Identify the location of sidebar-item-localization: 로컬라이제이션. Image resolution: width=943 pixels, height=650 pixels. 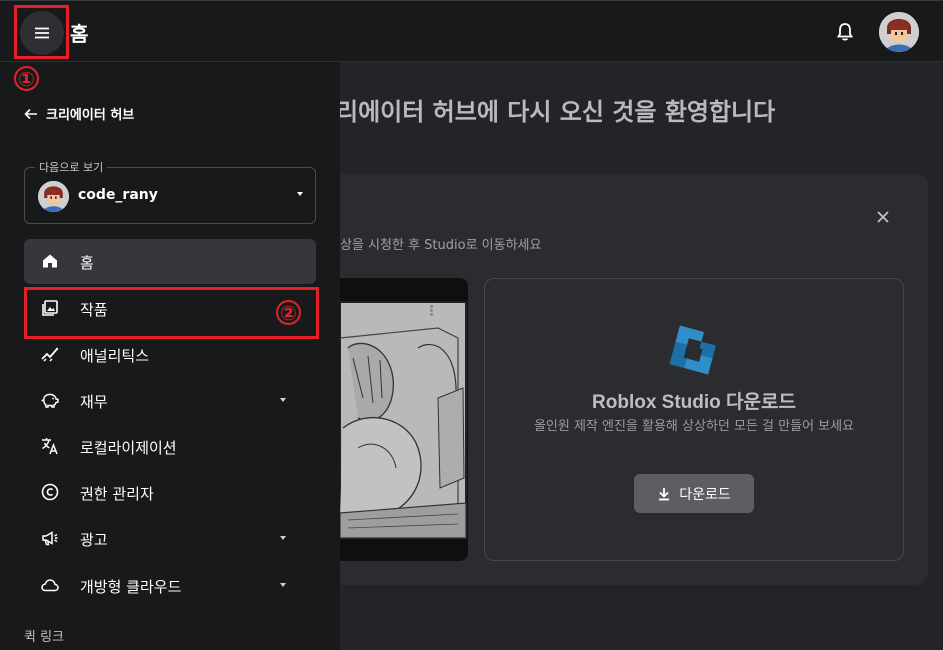
(170, 446).